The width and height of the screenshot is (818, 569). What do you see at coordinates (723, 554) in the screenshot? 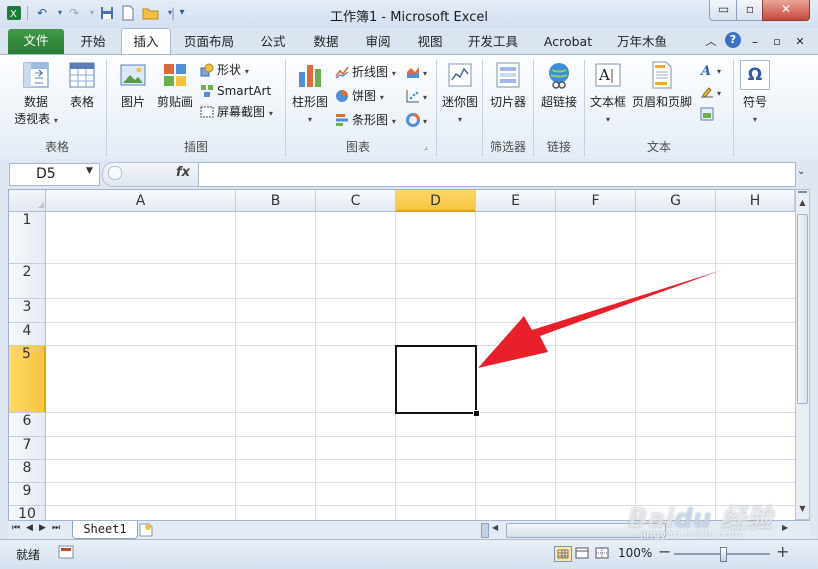
I see `zoom-slider-thumb` at bounding box center [723, 554].